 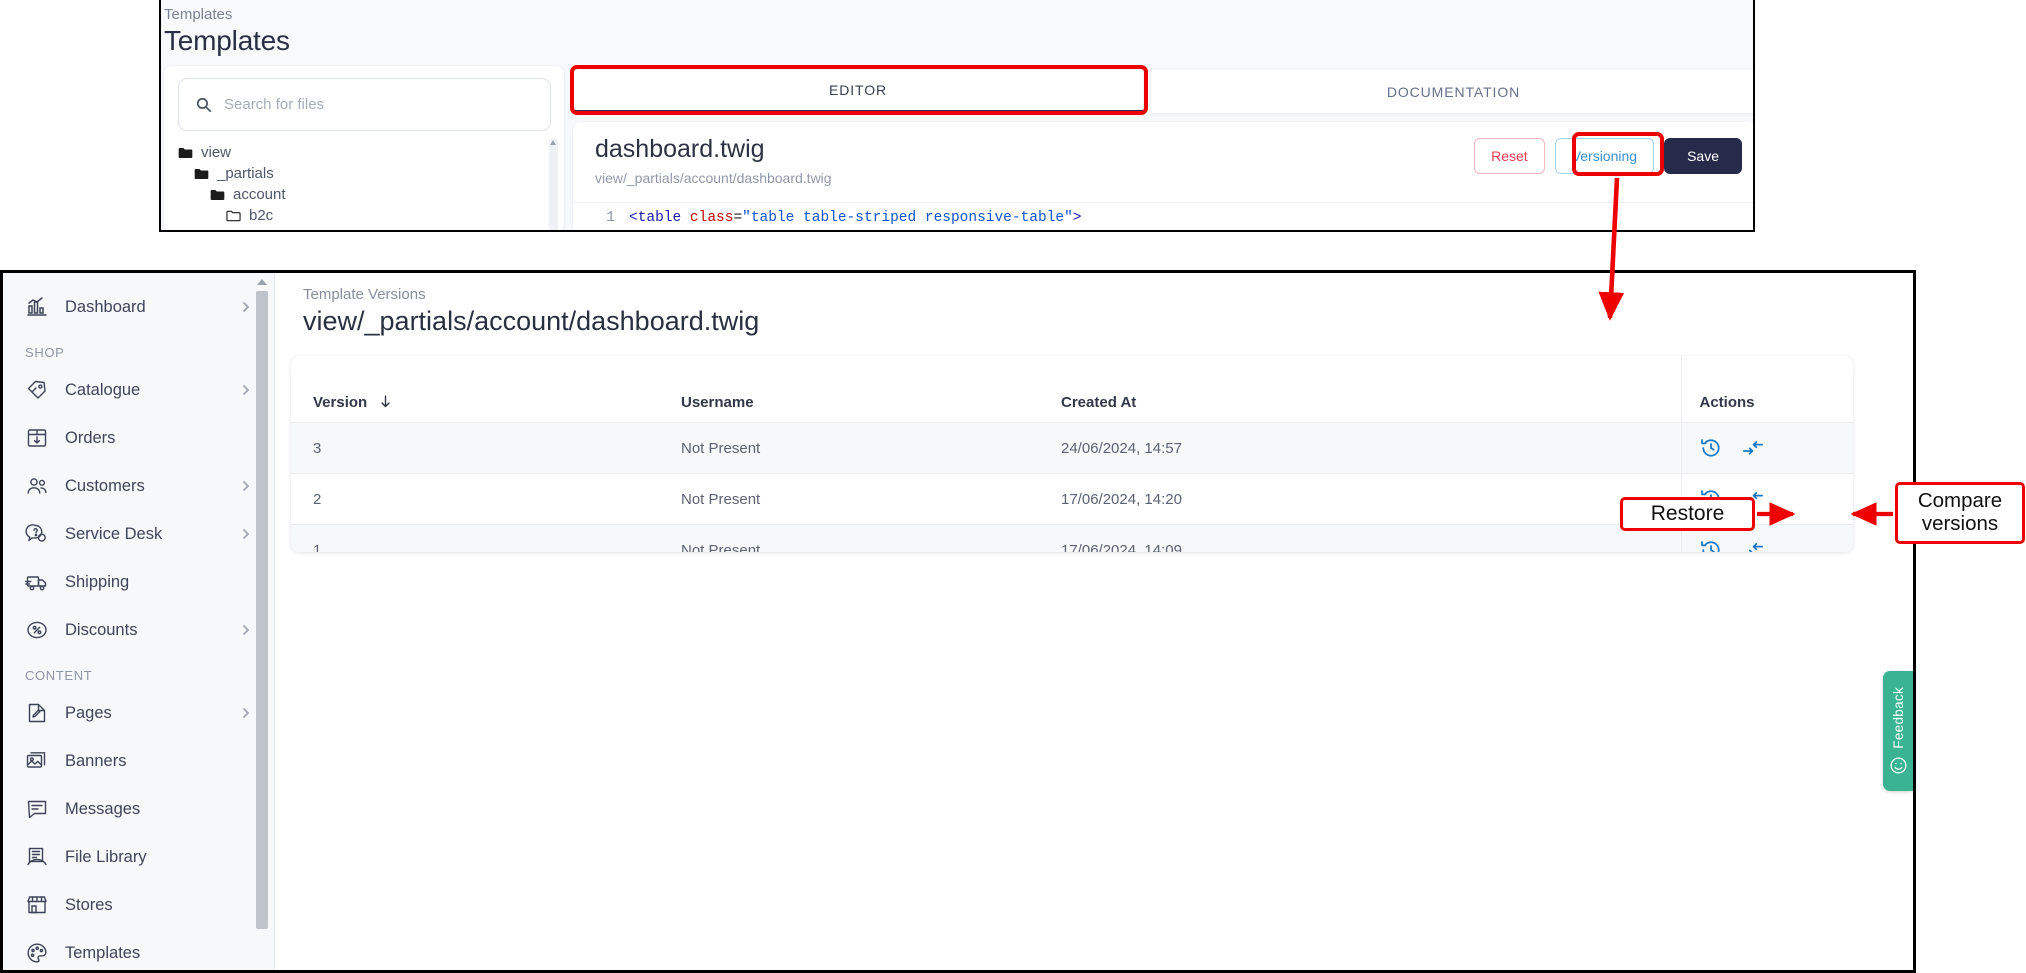 I want to click on scroll-up-arrow-icon, so click(x=262, y=282).